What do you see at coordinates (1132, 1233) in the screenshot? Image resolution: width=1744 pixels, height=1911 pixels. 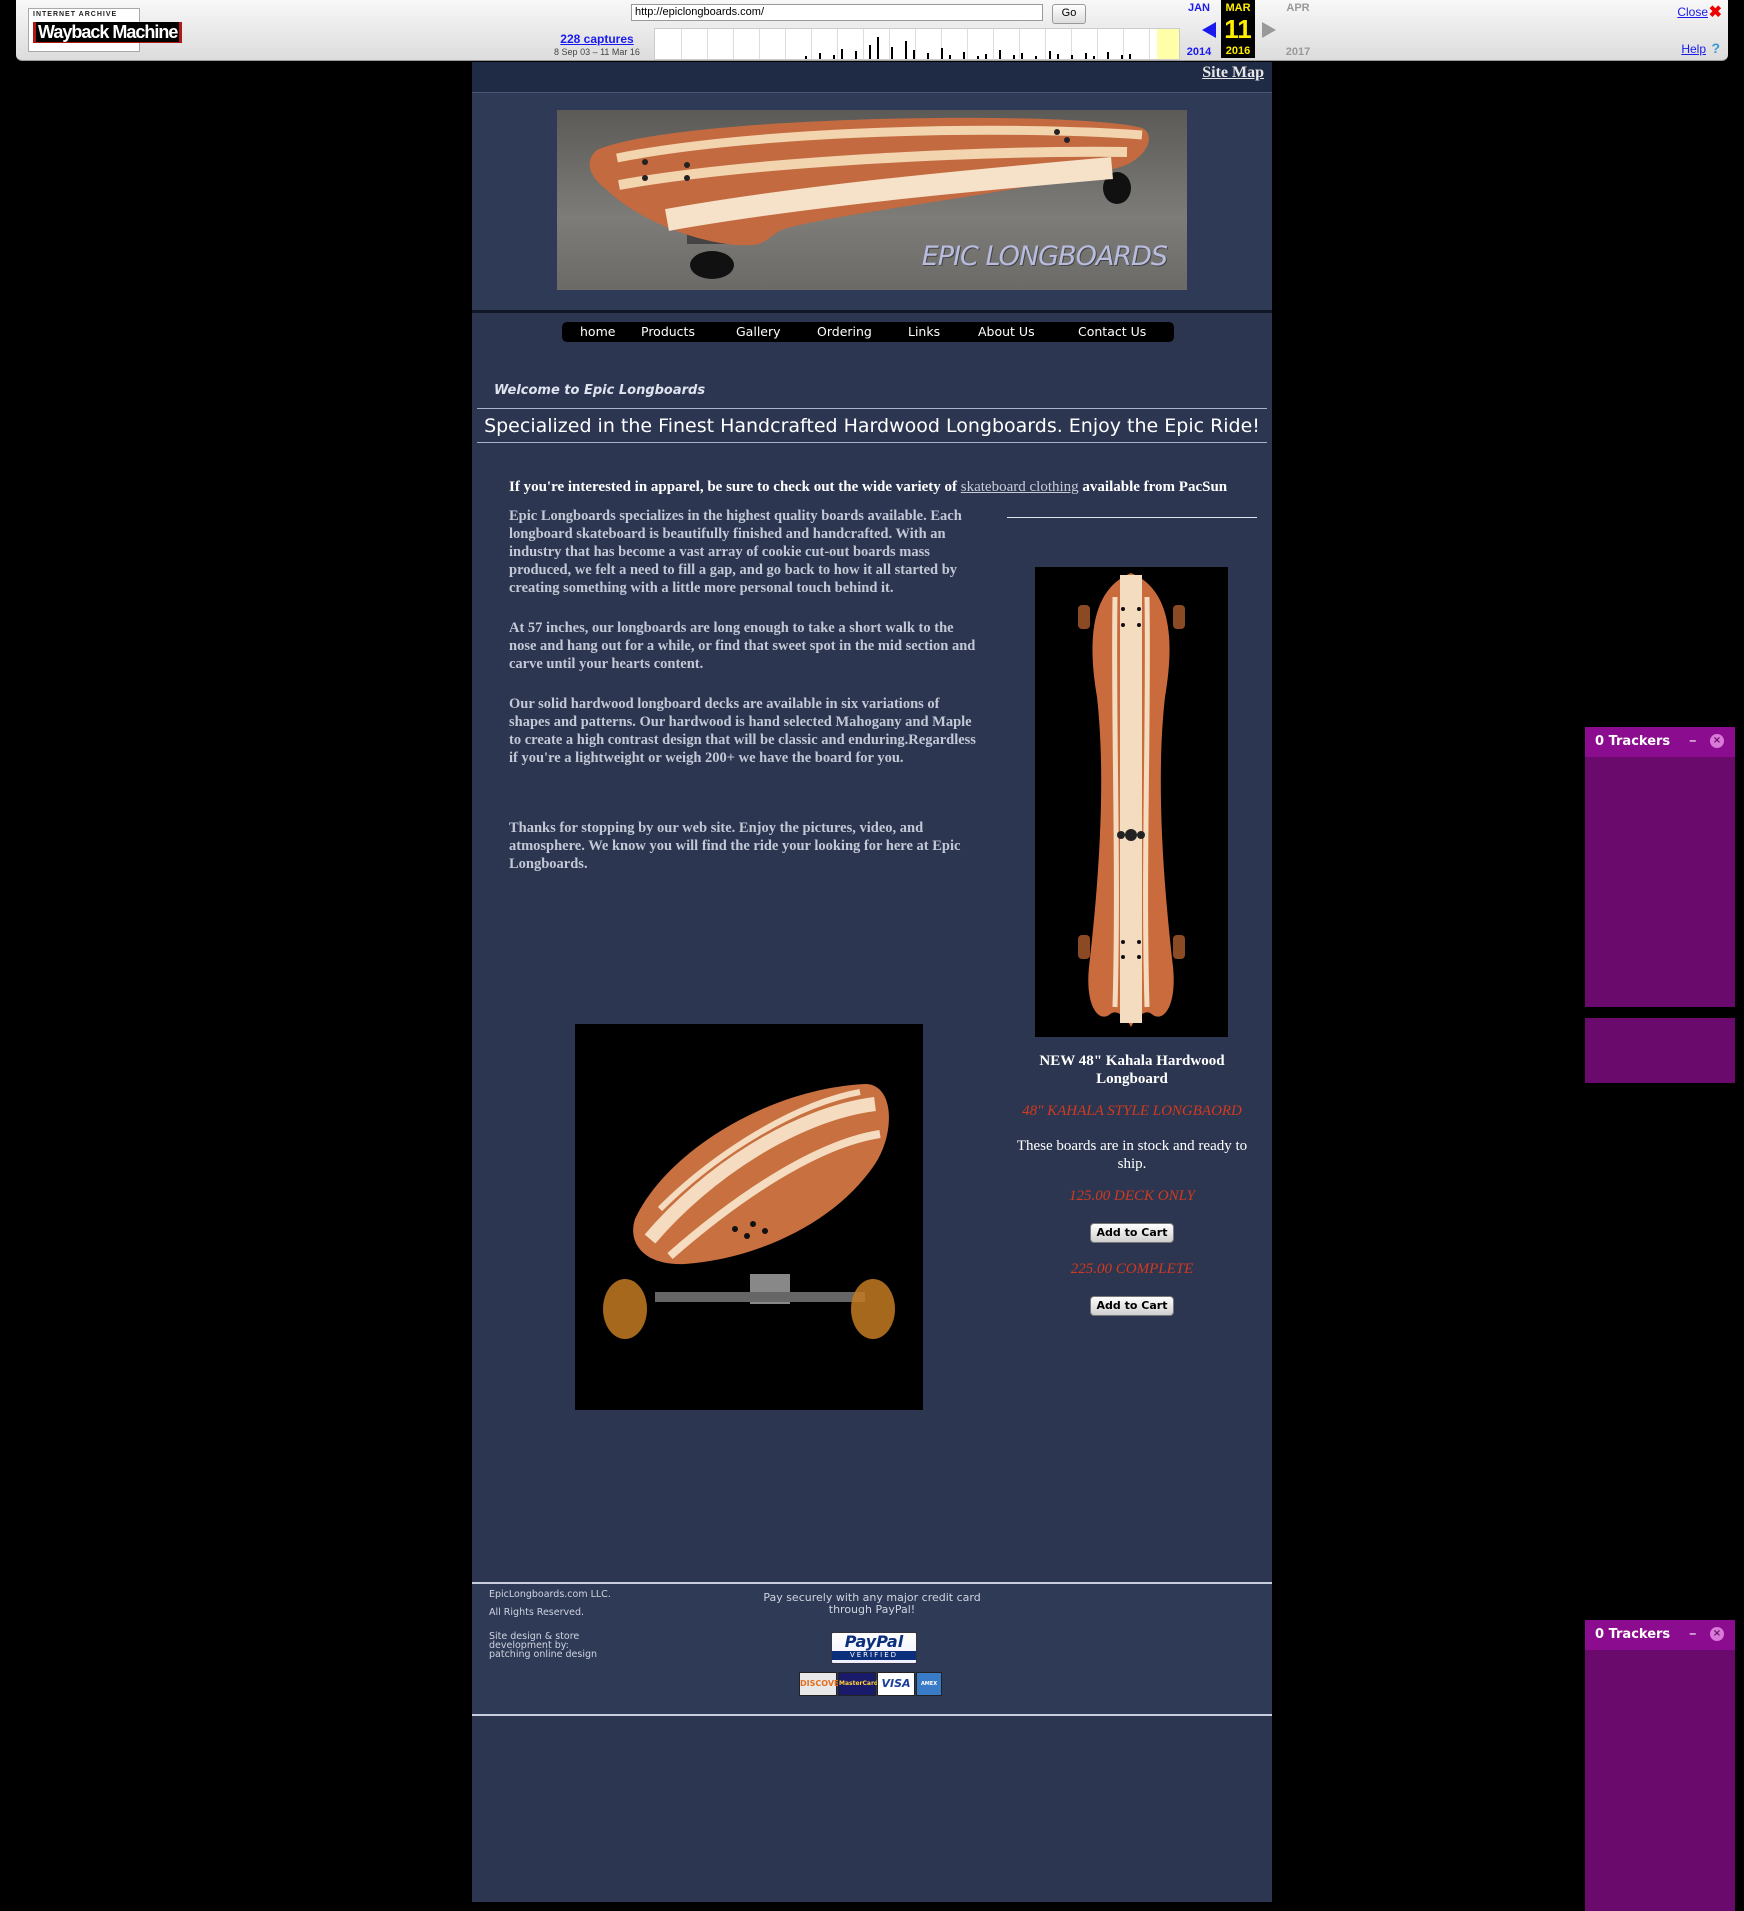 I see `add-to-cart-deck-button: Add to Cart` at bounding box center [1132, 1233].